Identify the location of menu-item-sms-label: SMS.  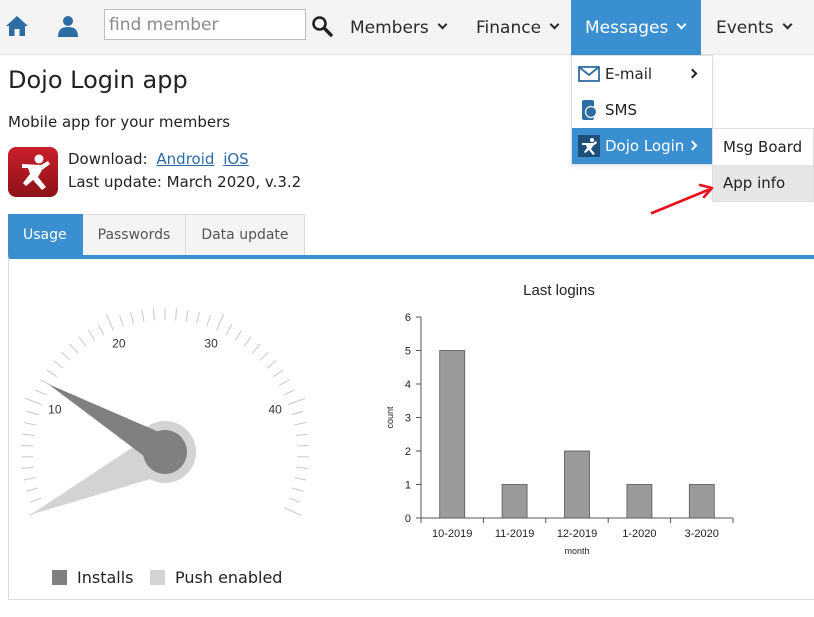
(621, 110).